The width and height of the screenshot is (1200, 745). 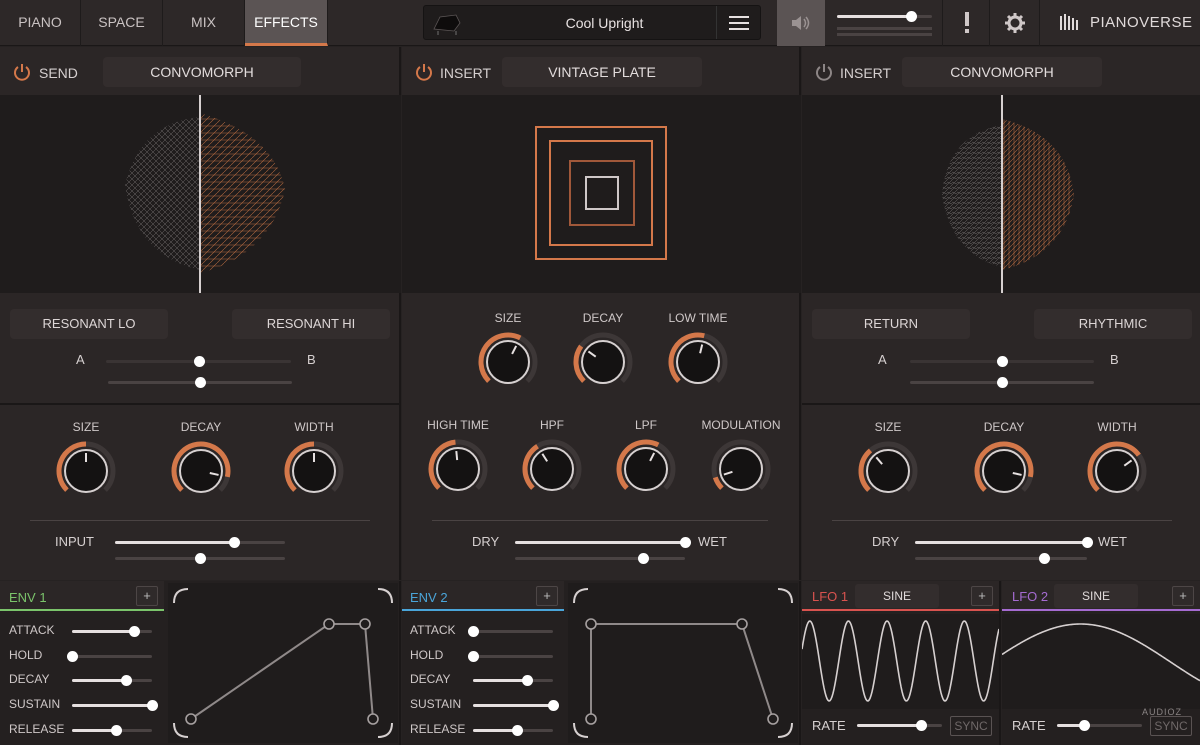 What do you see at coordinates (427, 654) in the screenshot?
I see `env-param-label: HOLD` at bounding box center [427, 654].